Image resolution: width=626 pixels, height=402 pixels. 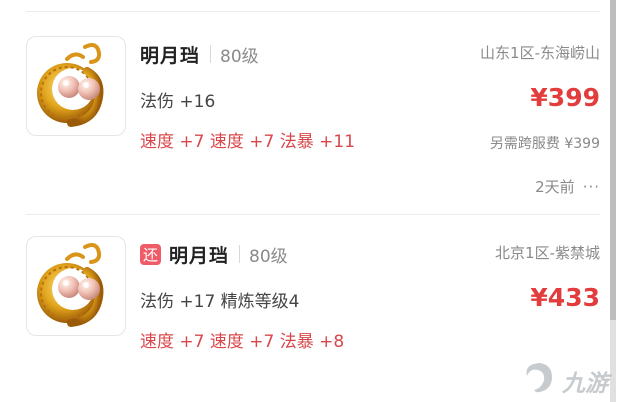 What do you see at coordinates (150, 254) in the screenshot?
I see `return-badge: 还` at bounding box center [150, 254].